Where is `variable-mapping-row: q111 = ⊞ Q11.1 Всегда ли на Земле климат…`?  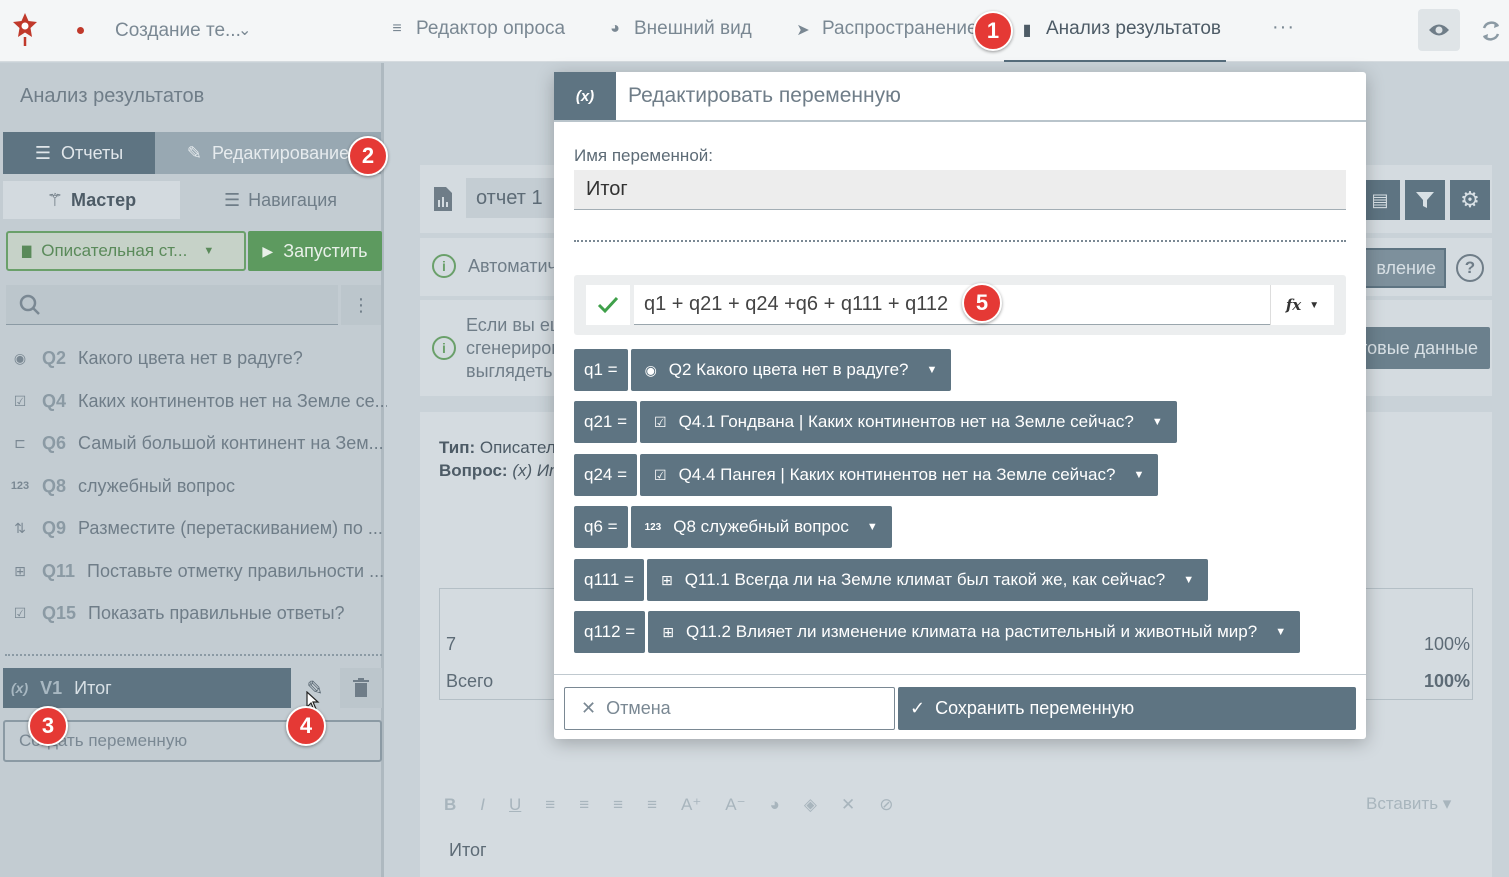
variable-mapping-row: q111 = ⊞ Q11.1 Всегда ли на Земле климат… is located at coordinates (891, 580).